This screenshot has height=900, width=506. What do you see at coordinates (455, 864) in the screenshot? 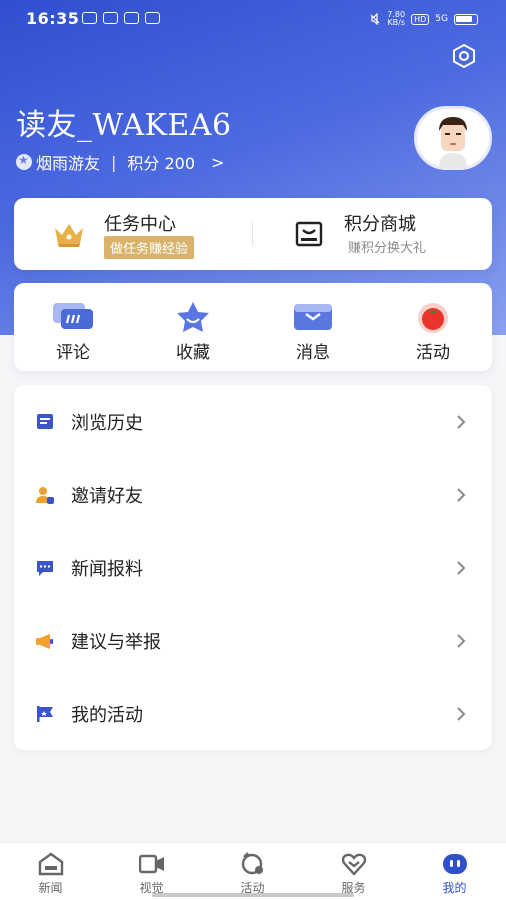
I see `profile-icon` at bounding box center [455, 864].